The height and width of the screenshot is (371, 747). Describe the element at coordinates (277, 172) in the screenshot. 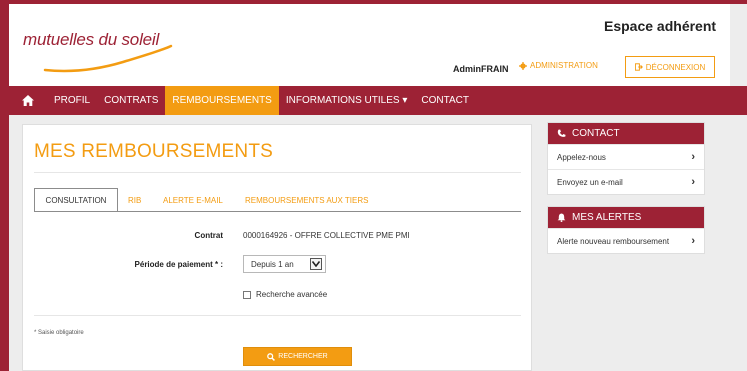

I see `title-divider` at that location.